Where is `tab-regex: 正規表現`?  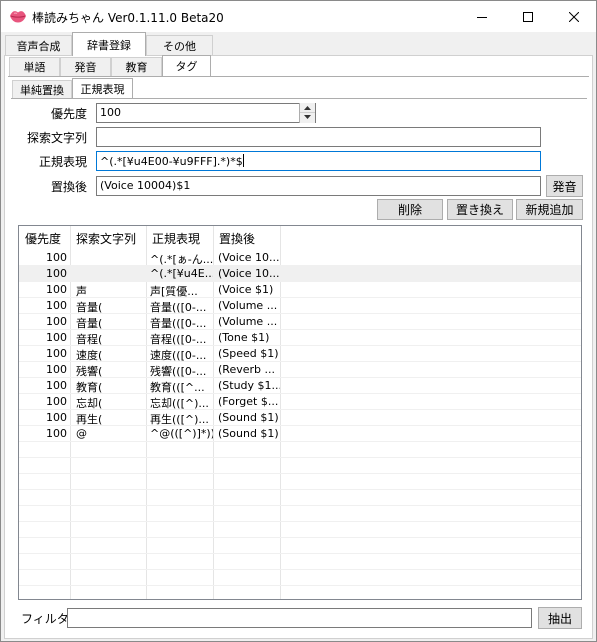
tab-regex: 正規表現 is located at coordinates (102, 88).